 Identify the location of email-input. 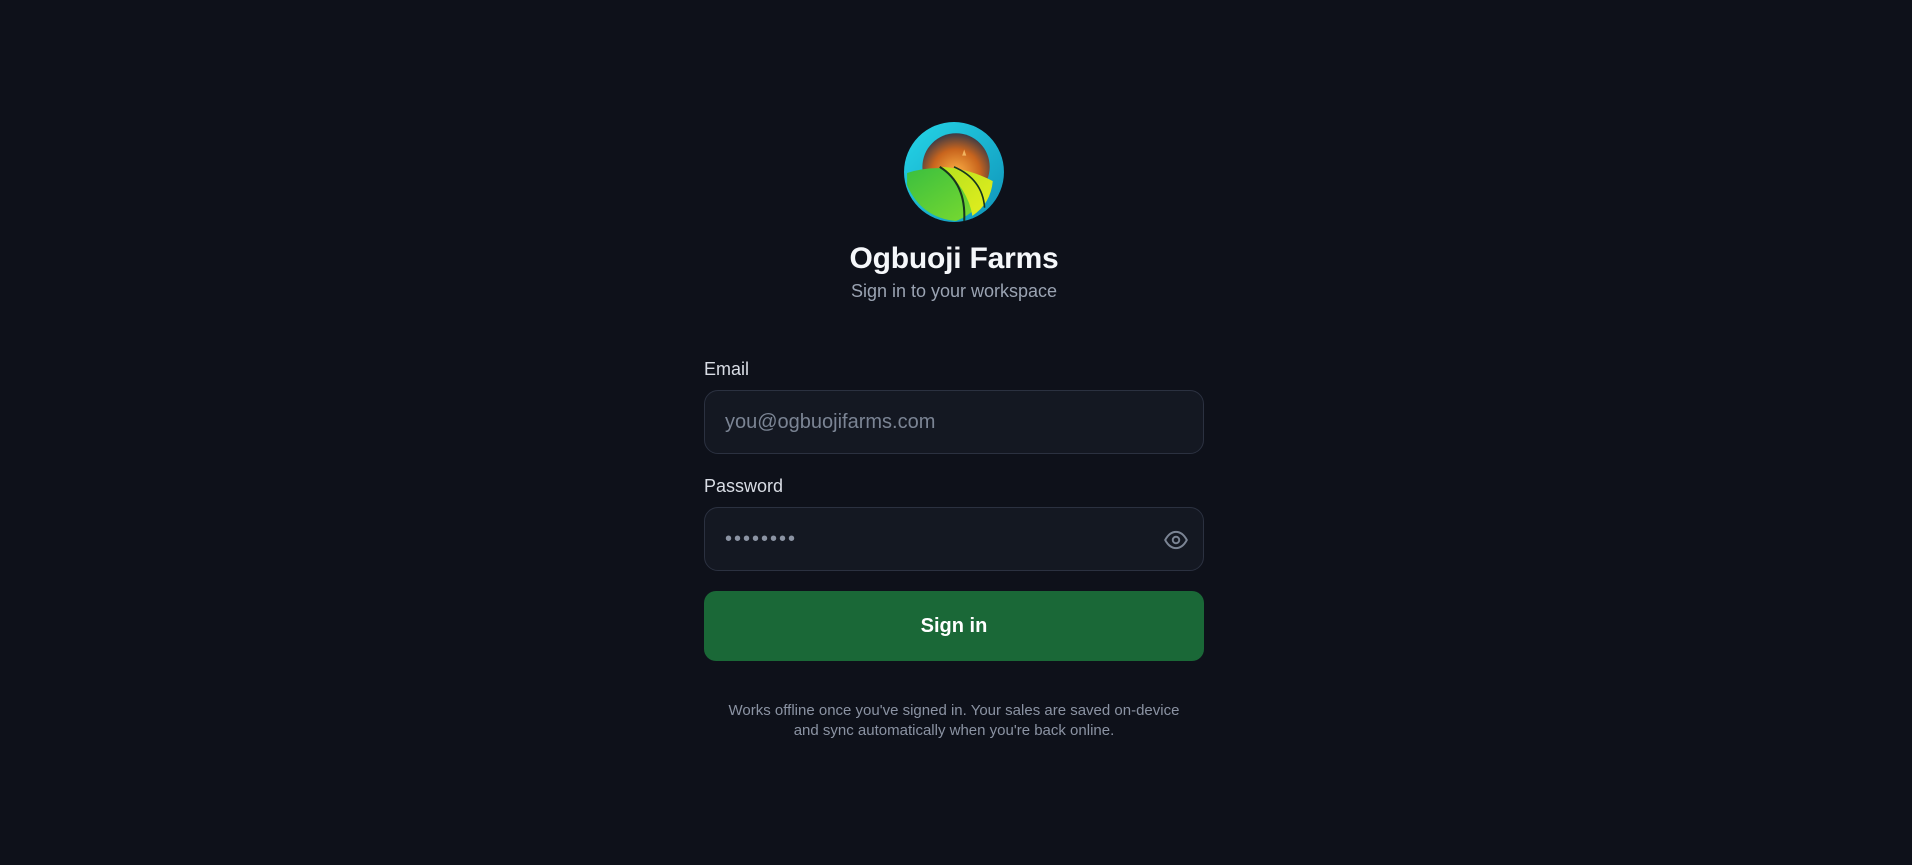
(954, 422).